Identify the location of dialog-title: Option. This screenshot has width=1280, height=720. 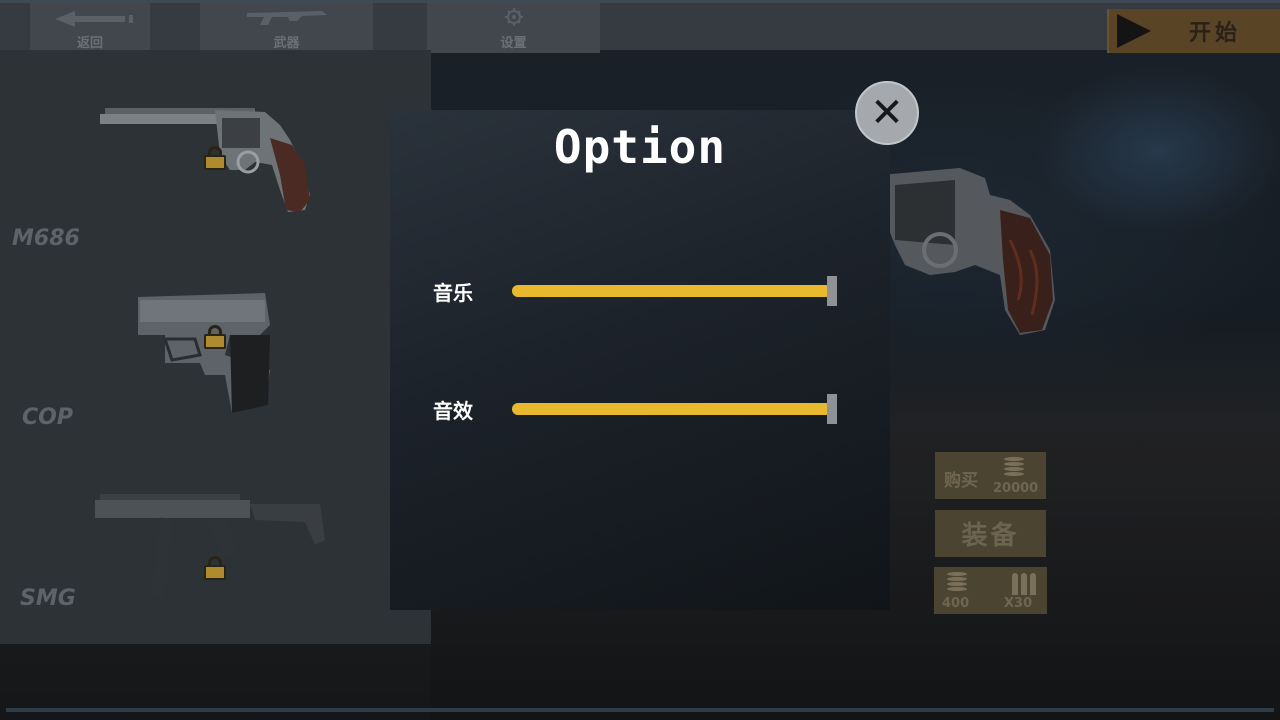
(640, 147).